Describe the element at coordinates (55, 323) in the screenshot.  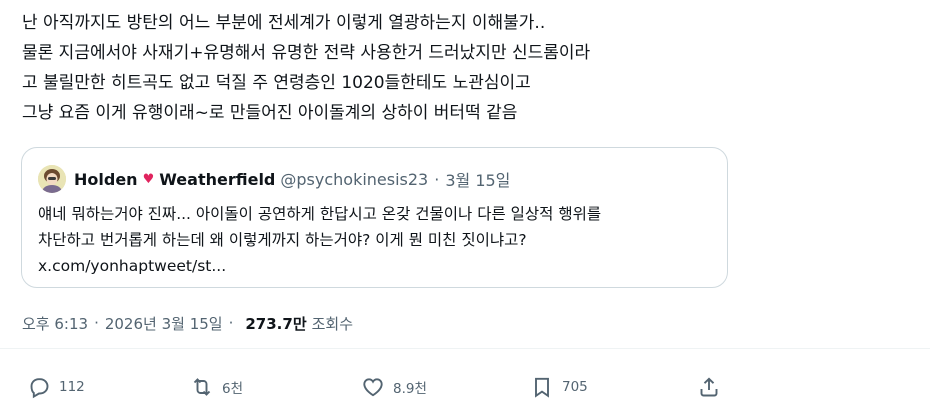
I see `post-time: 오후 6:13` at that location.